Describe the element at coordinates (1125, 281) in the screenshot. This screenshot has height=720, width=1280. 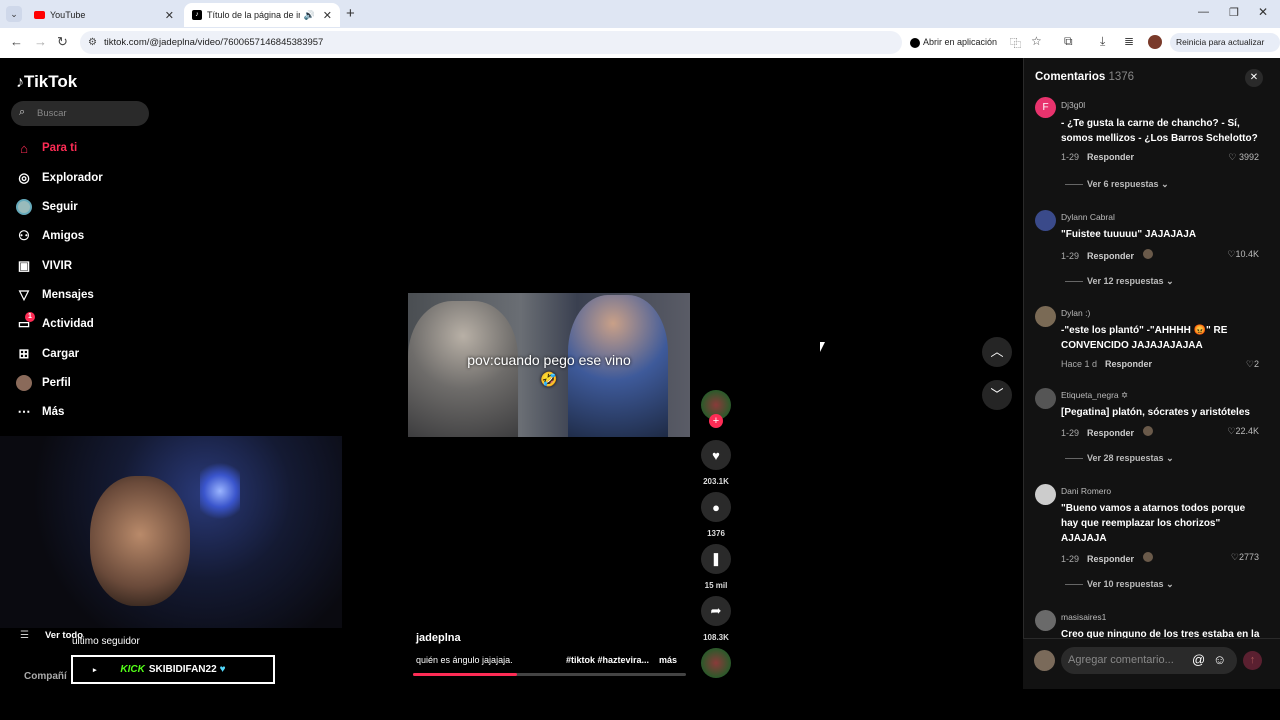
I see `view-replies-label: Ver 12 respuestas` at that location.